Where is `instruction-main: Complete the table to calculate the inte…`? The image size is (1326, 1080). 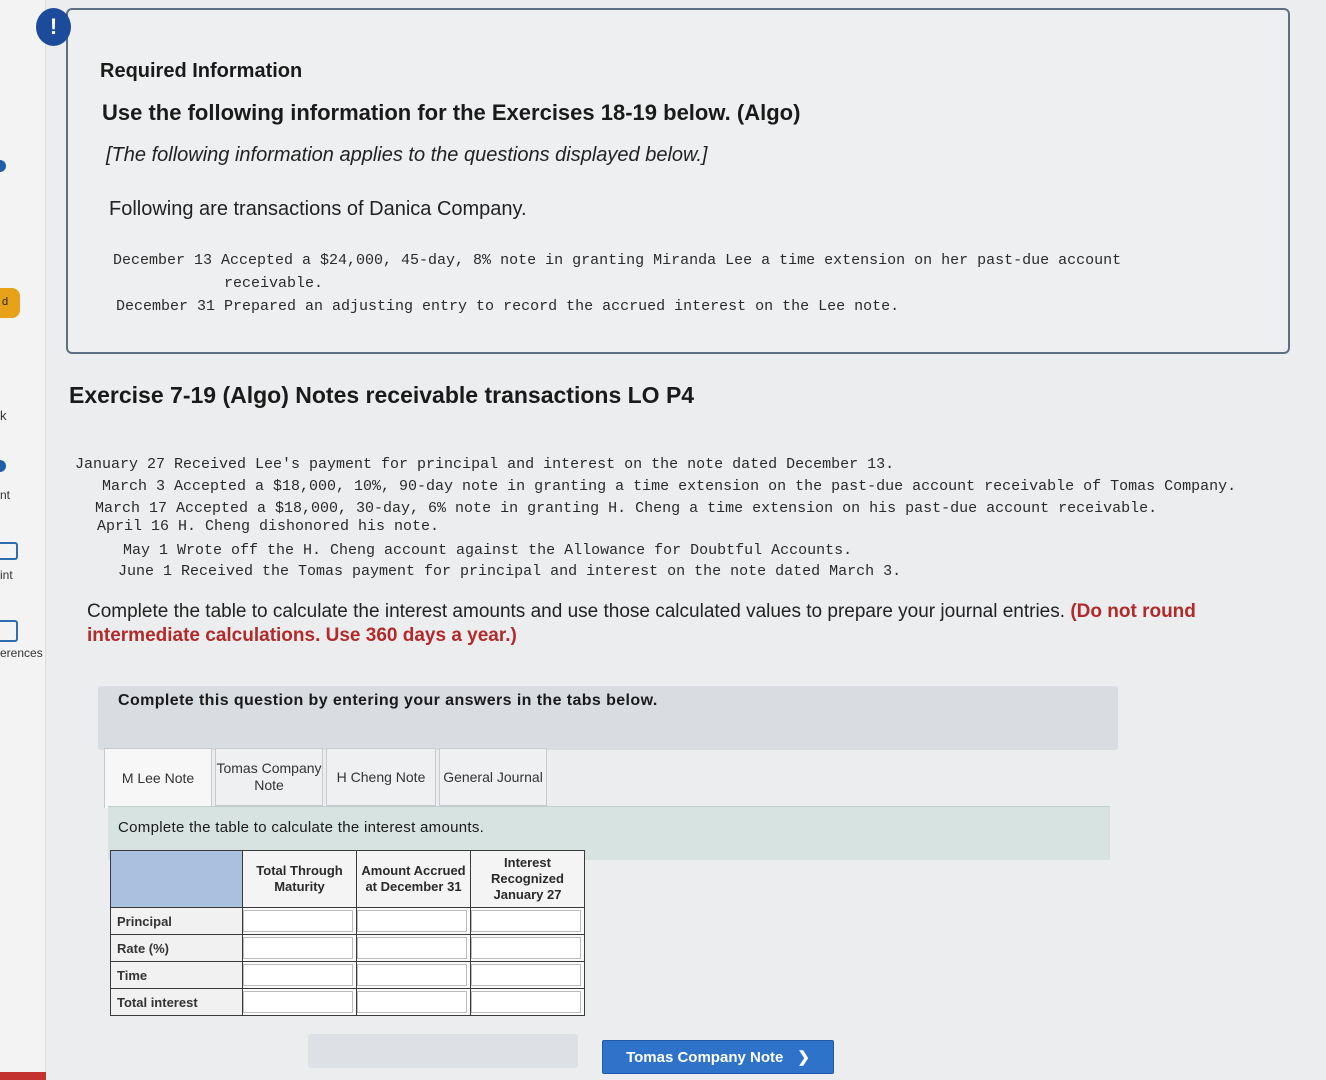 instruction-main: Complete the table to calculate the inte… is located at coordinates (576, 611).